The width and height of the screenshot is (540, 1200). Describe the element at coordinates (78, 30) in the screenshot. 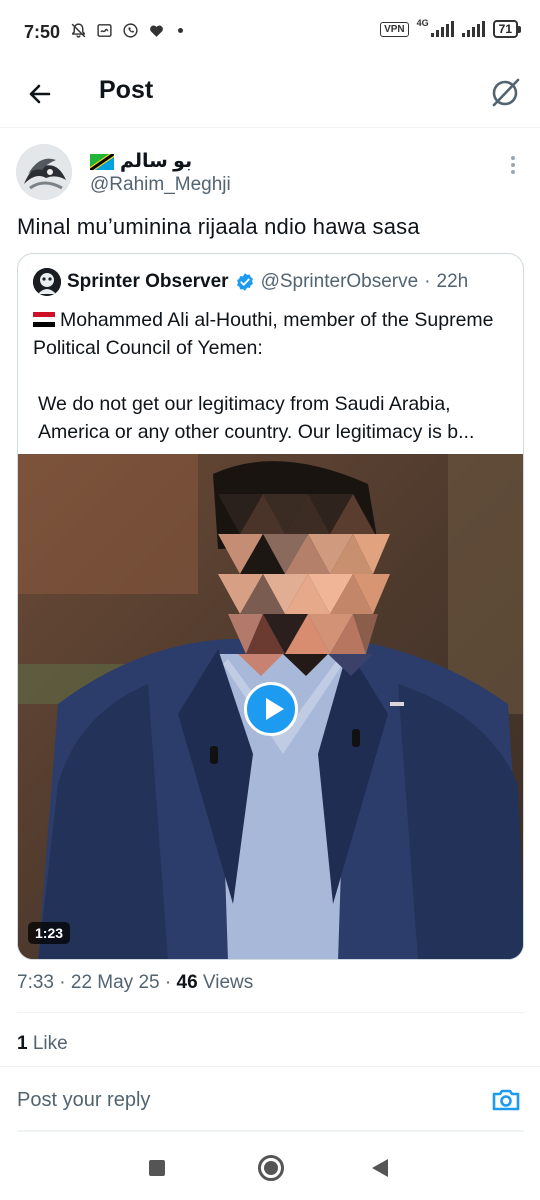

I see `notifications-off-icon` at that location.